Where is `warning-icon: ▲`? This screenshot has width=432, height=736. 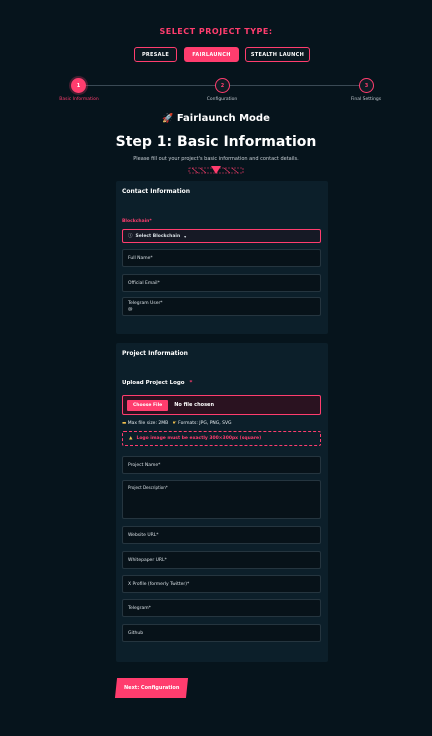 warning-icon: ▲ is located at coordinates (131, 438).